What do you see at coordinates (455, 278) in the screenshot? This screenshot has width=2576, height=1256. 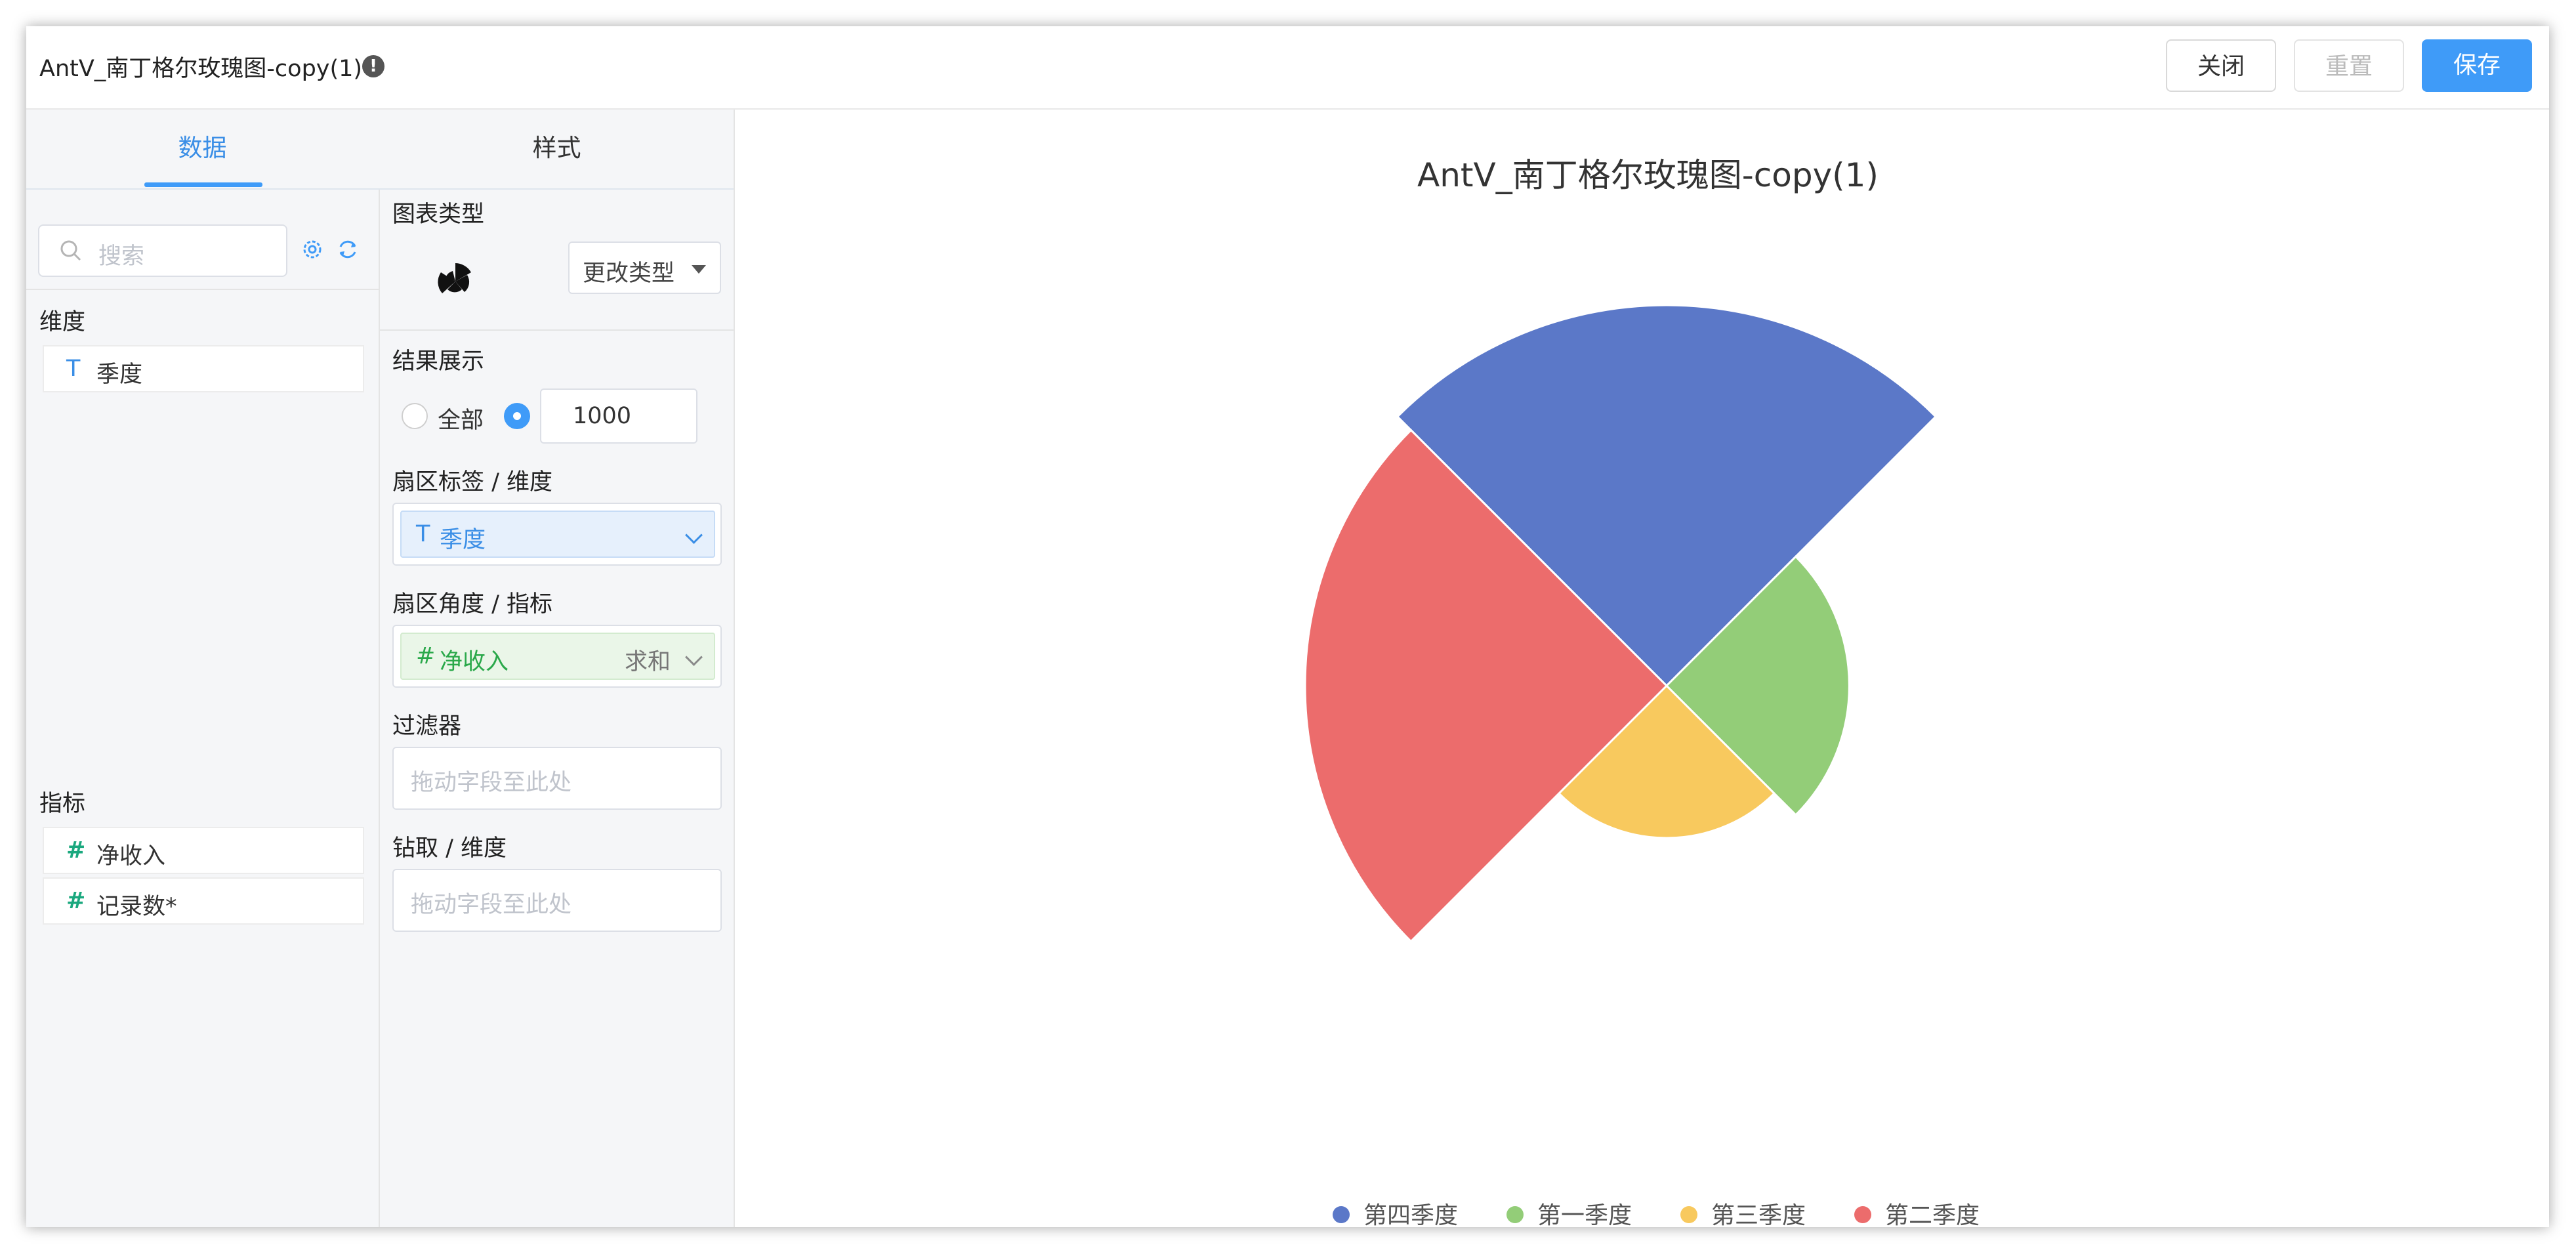 I see `rose-chart-type-icon` at bounding box center [455, 278].